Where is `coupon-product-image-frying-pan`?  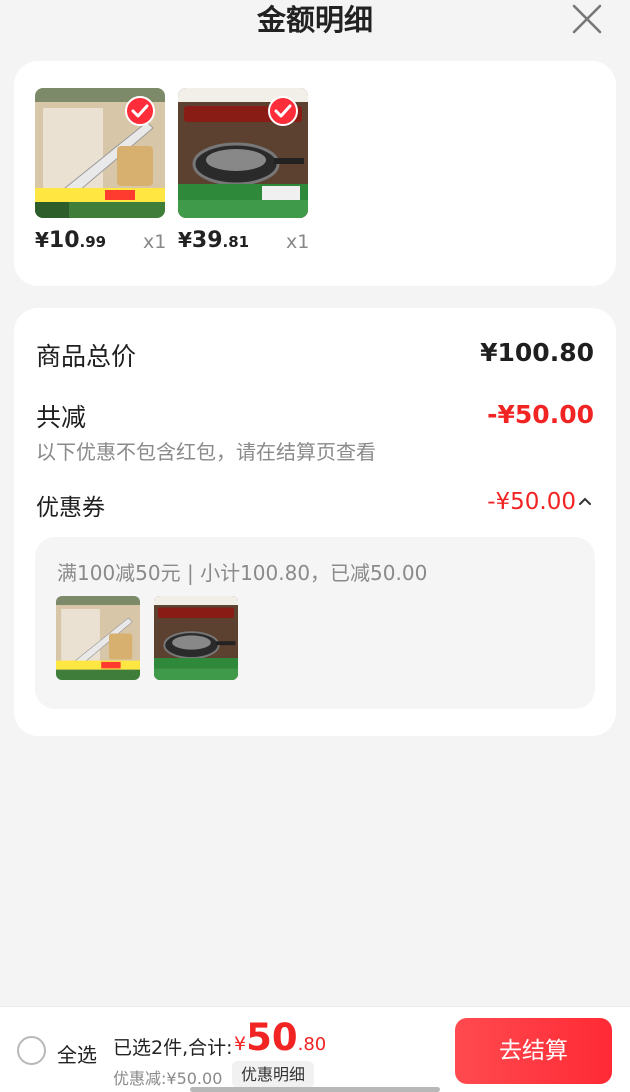 coupon-product-image-frying-pan is located at coordinates (196, 638).